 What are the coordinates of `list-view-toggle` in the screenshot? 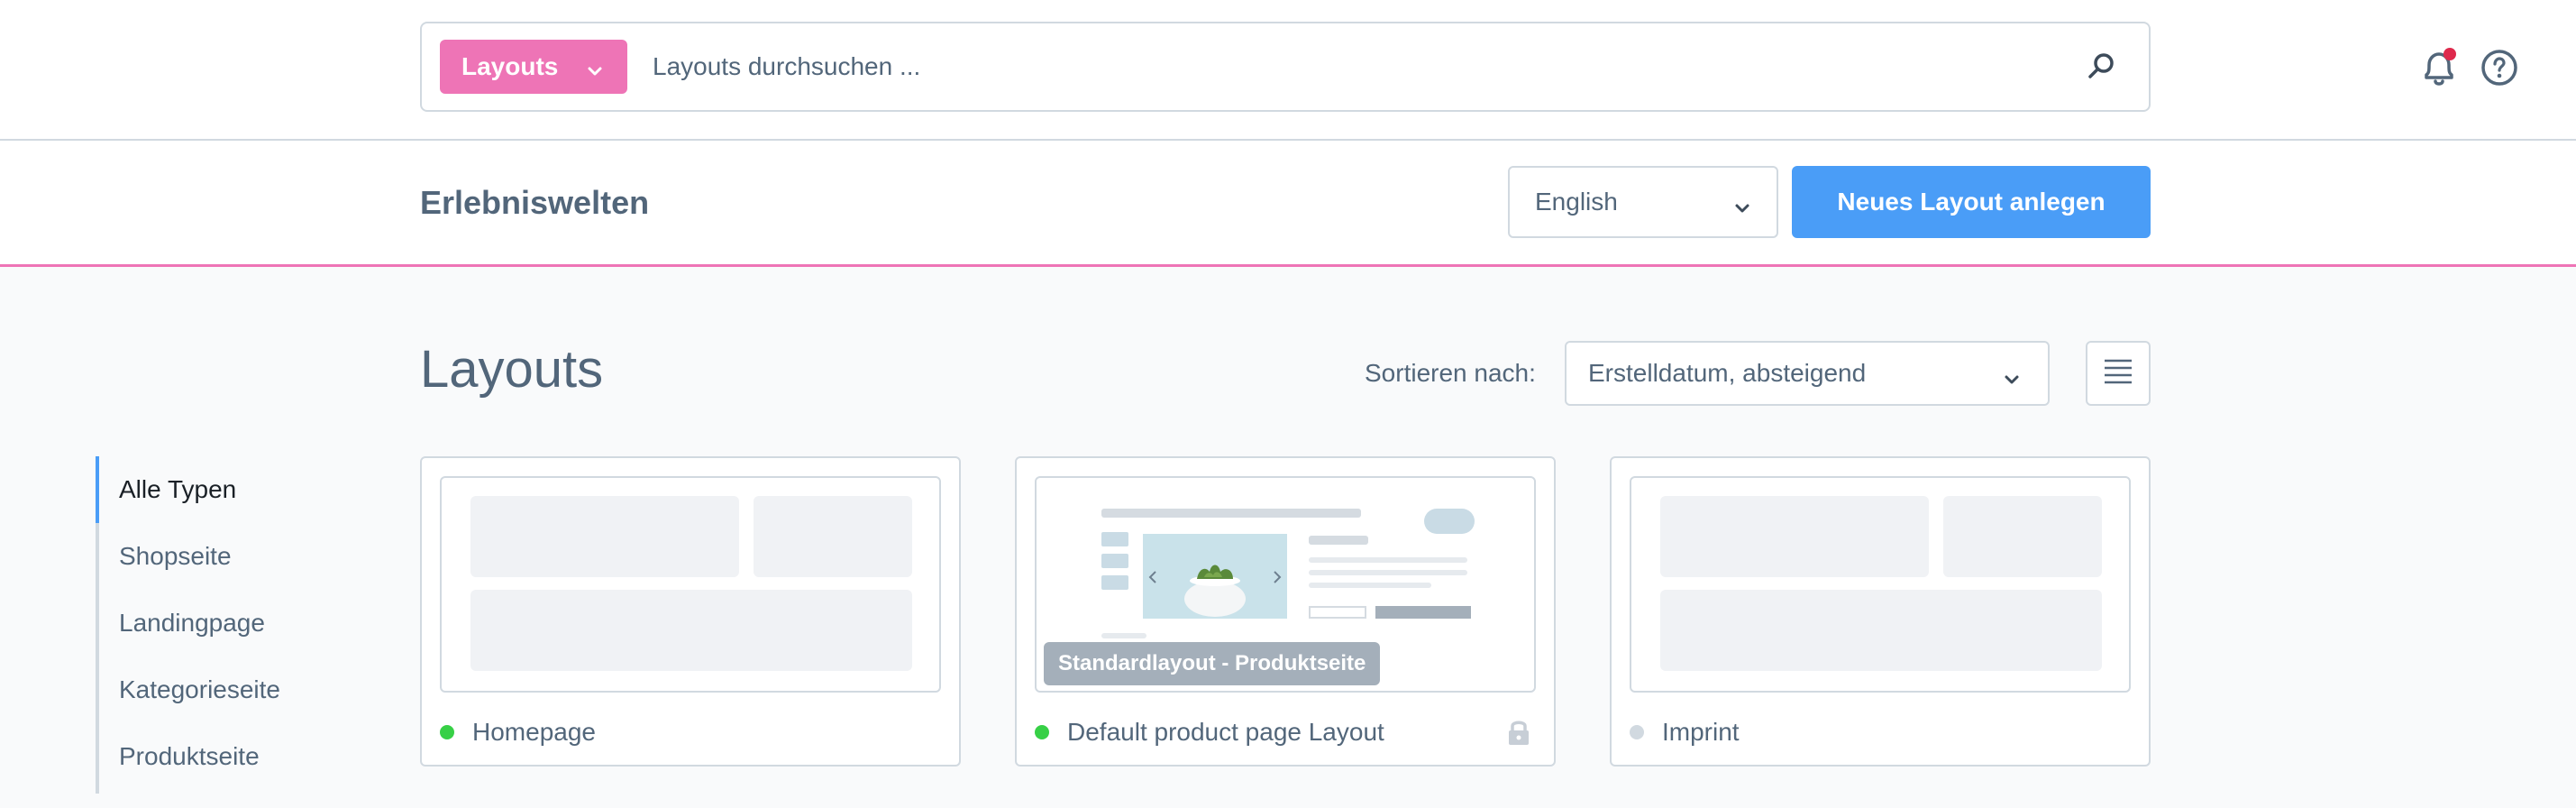 It's located at (2118, 373).